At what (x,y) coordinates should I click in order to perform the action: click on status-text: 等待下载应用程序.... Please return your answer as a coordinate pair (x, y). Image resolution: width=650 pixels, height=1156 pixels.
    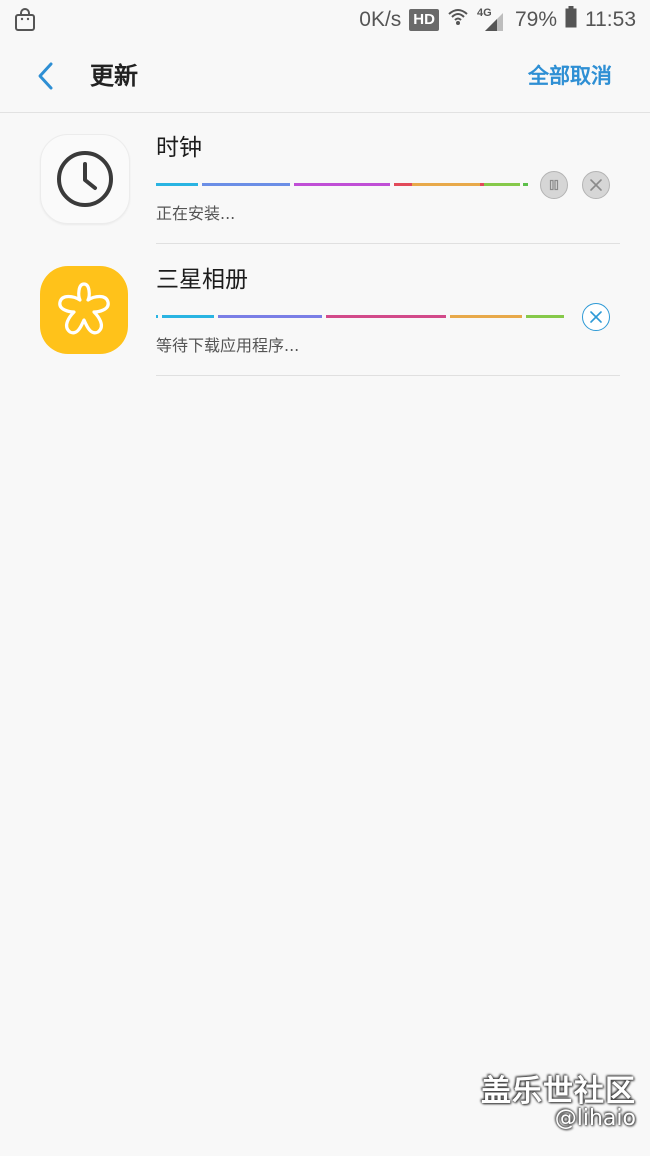
    Looking at the image, I should click on (228, 345).